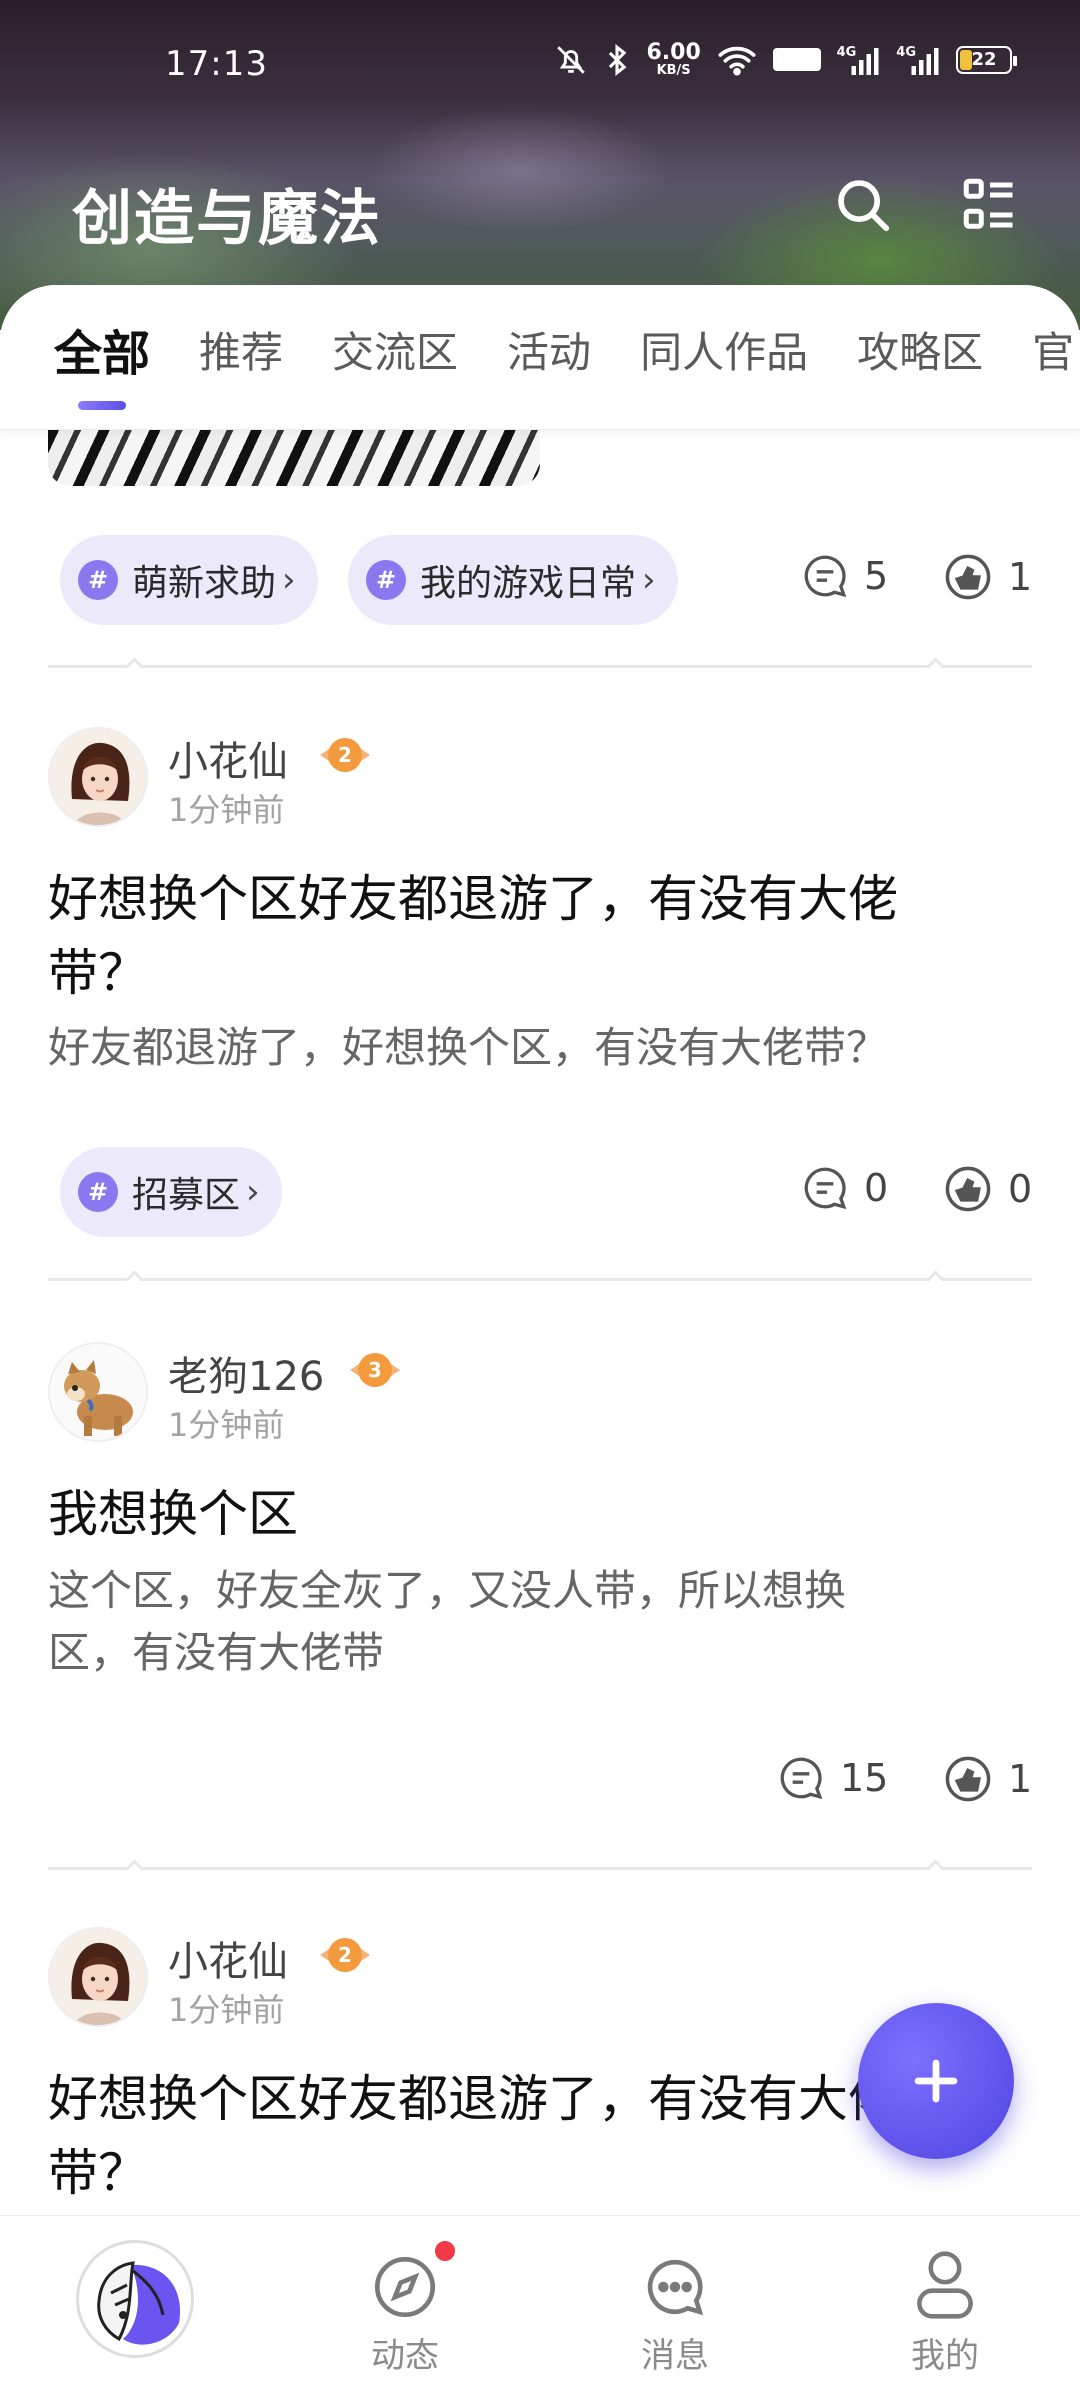 The height and width of the screenshot is (2400, 1080). I want to click on profile-icon, so click(945, 2285).